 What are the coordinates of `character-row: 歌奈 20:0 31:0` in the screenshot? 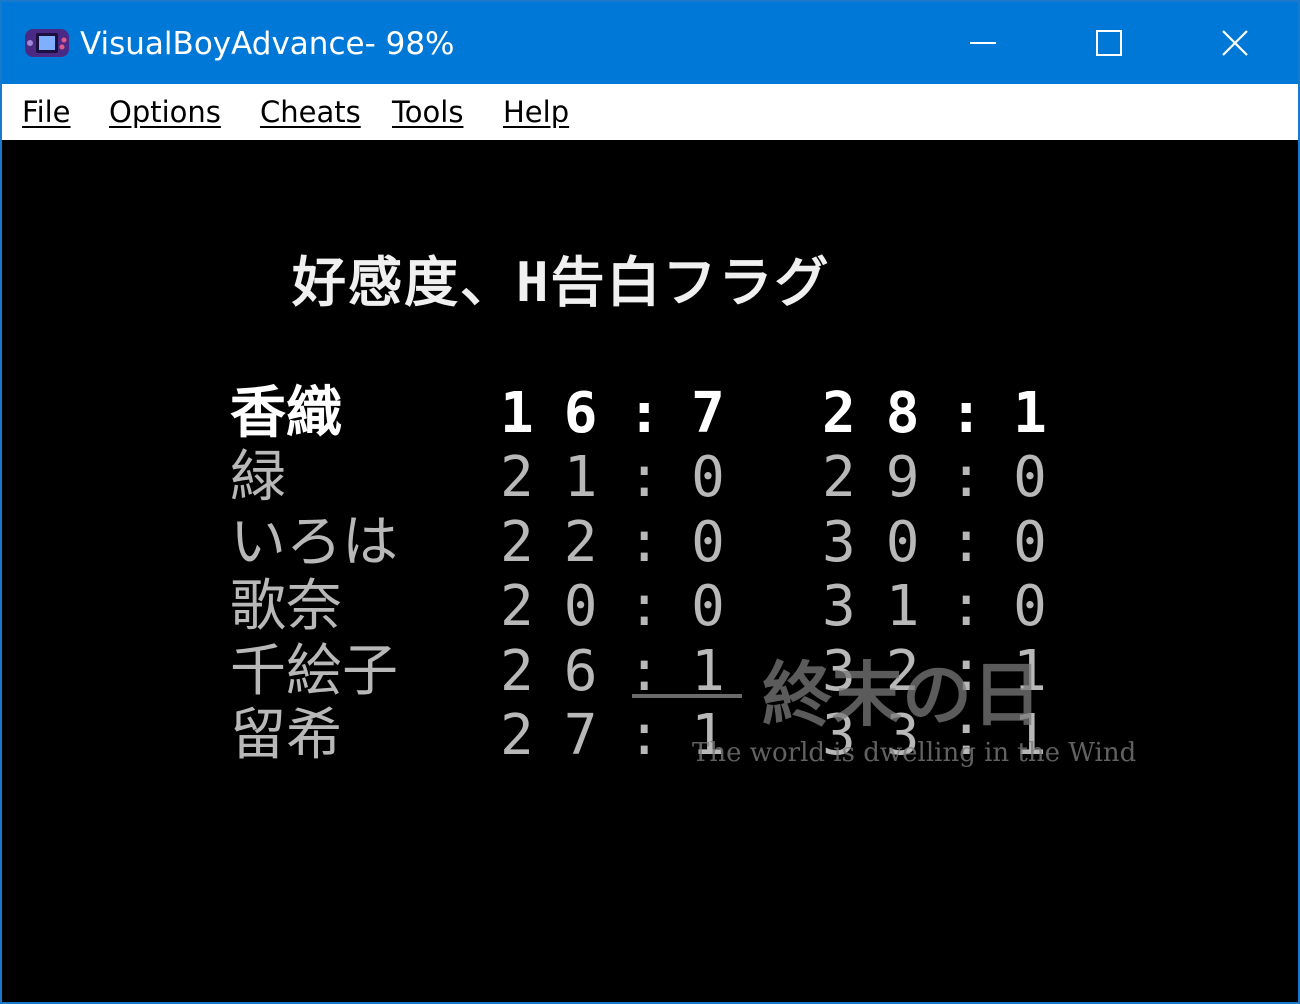 It's located at (680, 607).